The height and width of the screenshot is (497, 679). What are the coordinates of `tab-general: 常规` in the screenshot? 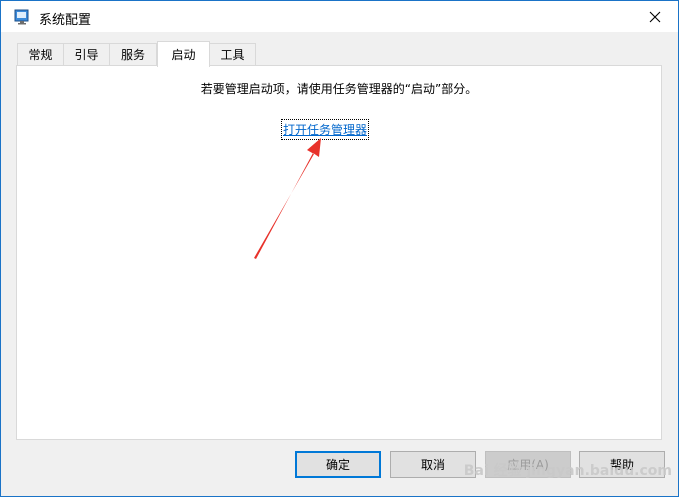 It's located at (40, 54).